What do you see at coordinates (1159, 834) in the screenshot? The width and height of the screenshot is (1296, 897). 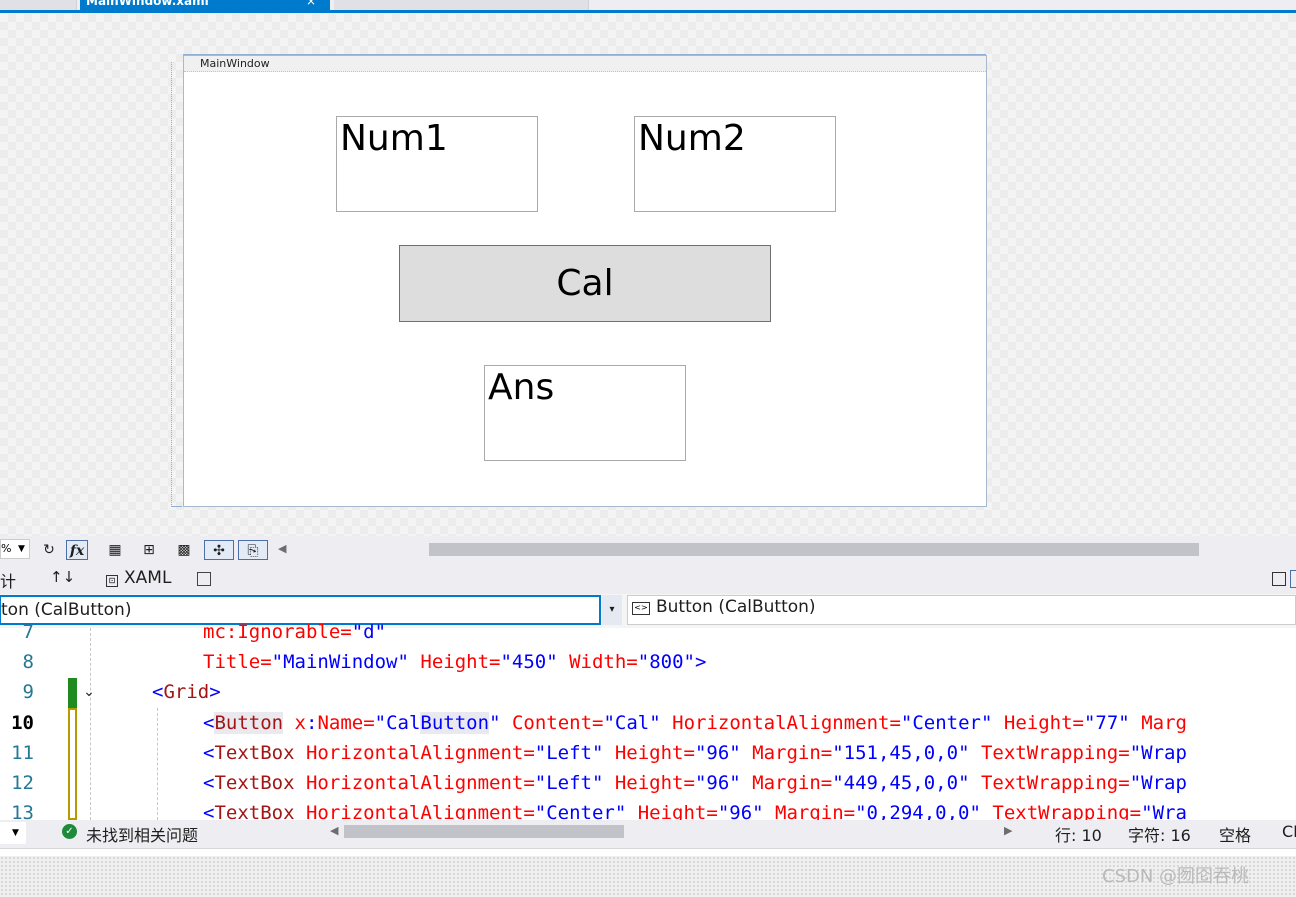 I see `status-char-position: 字符: 16` at bounding box center [1159, 834].